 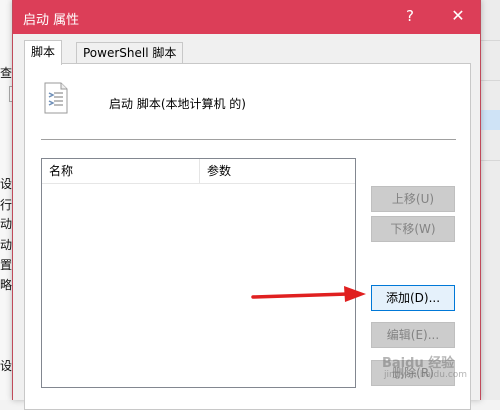 I want to click on column-header-name: 名称, so click(x=121, y=171).